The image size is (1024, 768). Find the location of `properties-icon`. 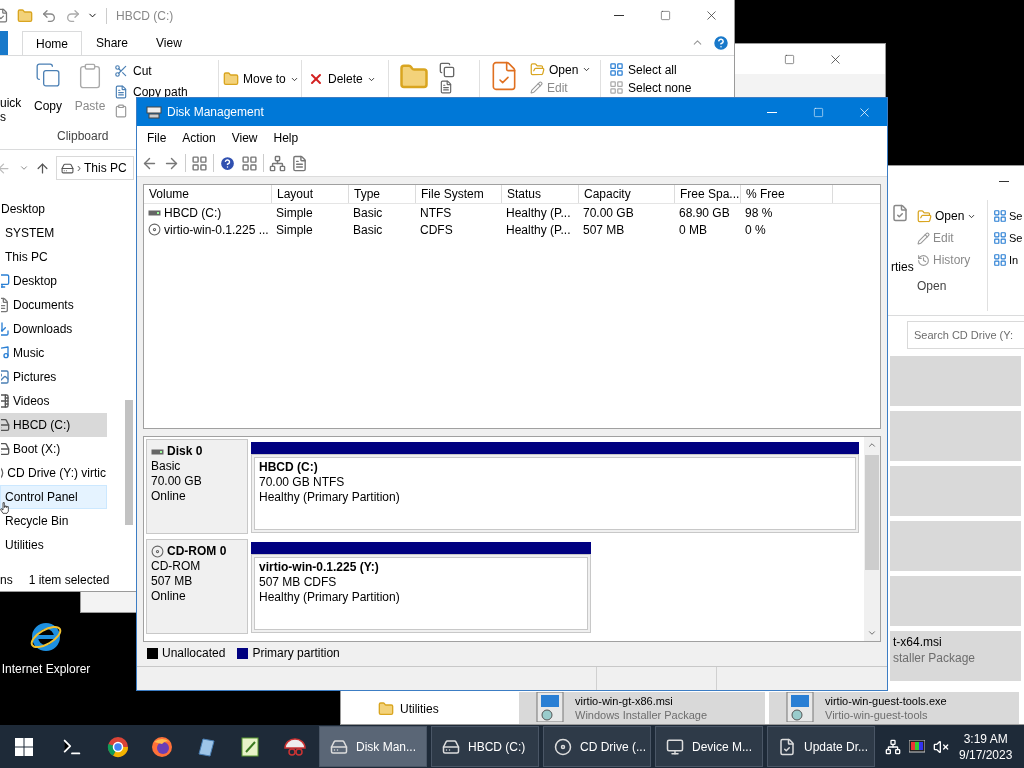

properties-icon is located at coordinates (299, 163).